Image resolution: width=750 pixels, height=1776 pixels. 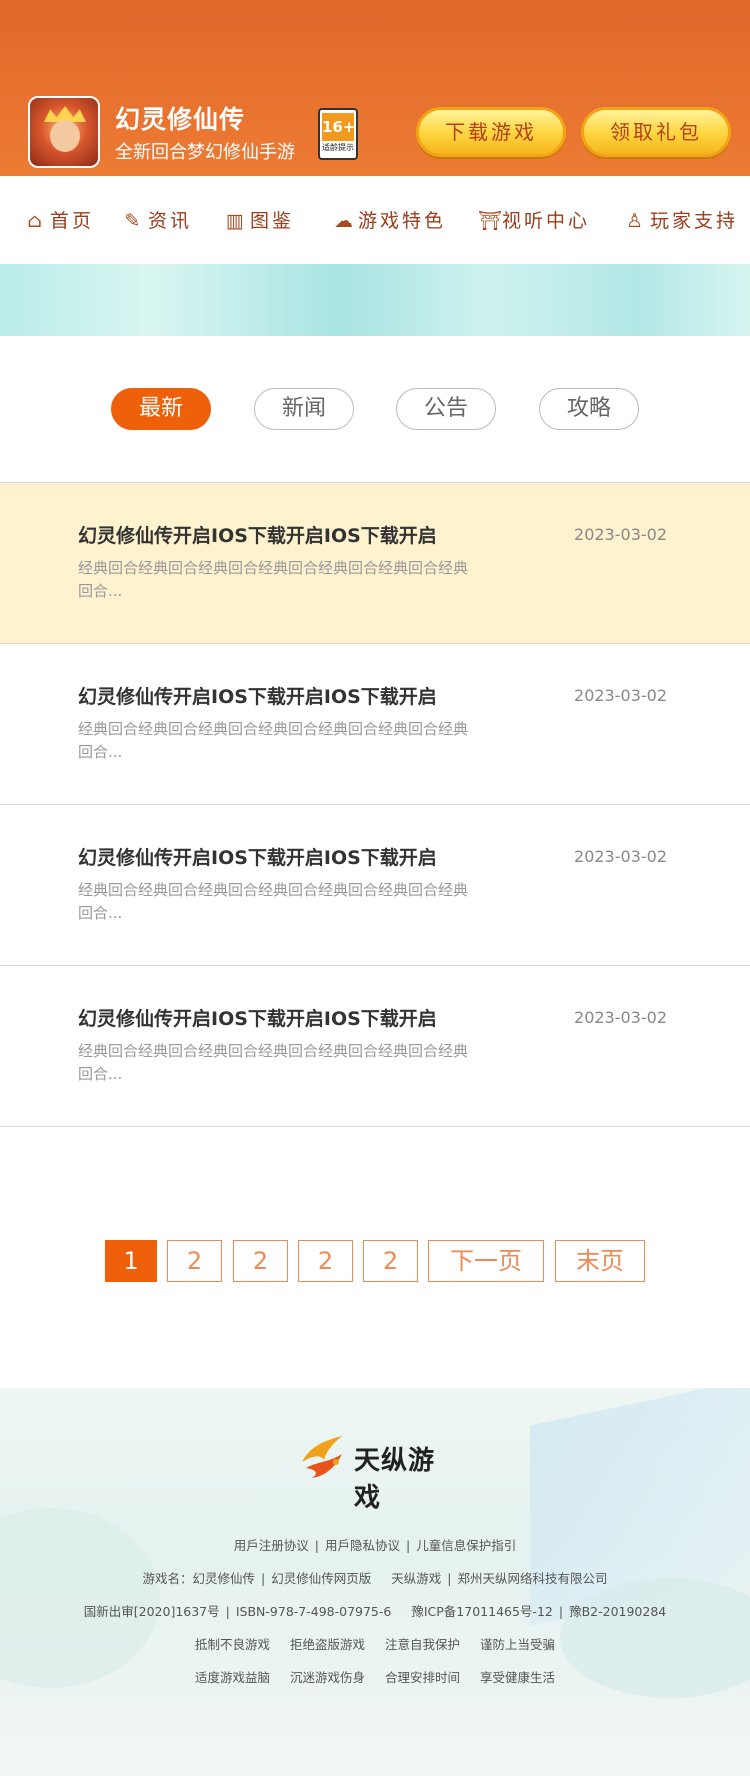 What do you see at coordinates (338, 147) in the screenshot?
I see `age-rating-note: 适龄提示` at bounding box center [338, 147].